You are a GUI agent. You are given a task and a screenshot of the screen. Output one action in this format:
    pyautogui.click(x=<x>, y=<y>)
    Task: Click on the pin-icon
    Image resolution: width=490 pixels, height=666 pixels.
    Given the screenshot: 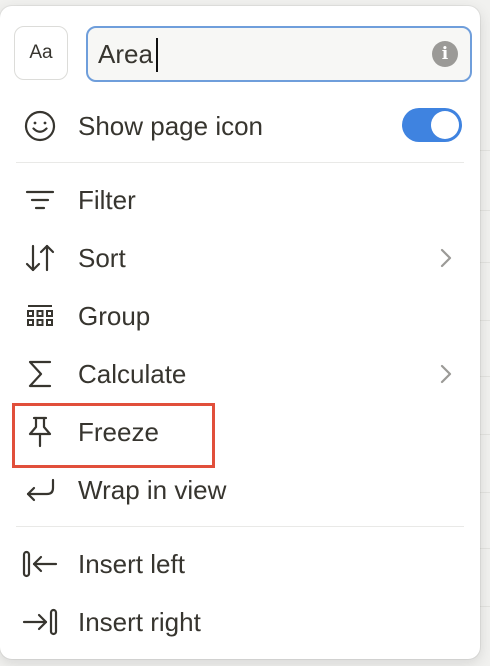 What is the action you would take?
    pyautogui.click(x=40, y=432)
    